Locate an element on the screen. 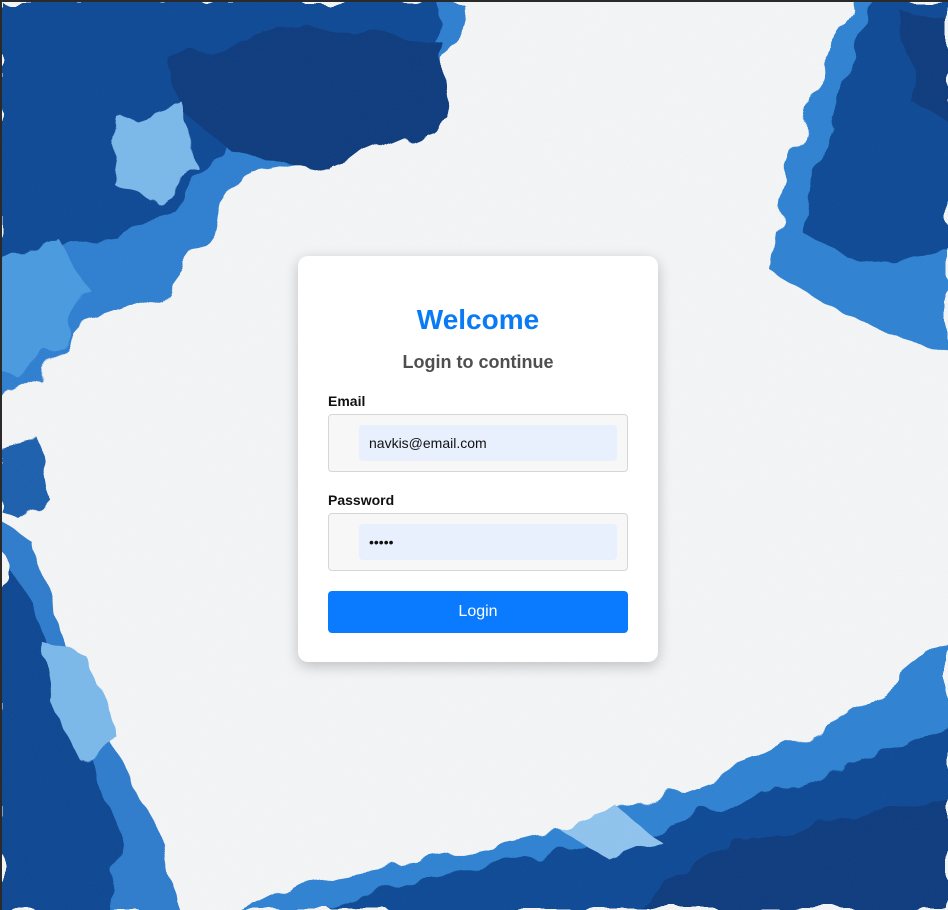  window-top-border is located at coordinates (474, 1).